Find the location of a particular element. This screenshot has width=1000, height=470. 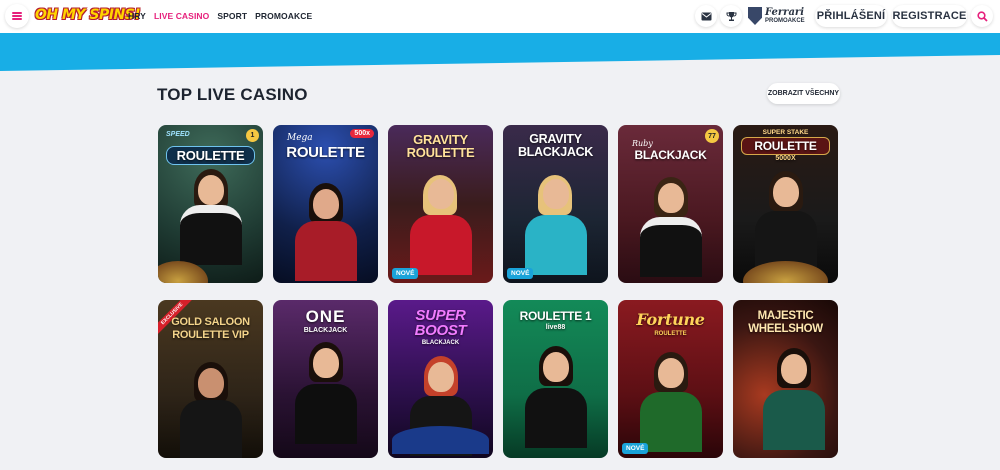

search-icon is located at coordinates (982, 16).